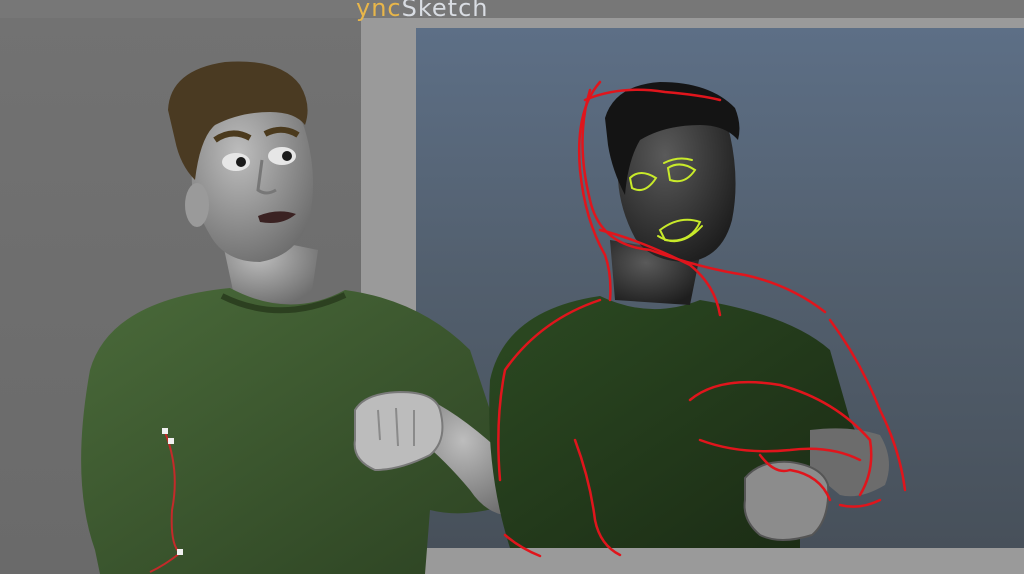  I want to click on left-pupil, so click(241, 162).